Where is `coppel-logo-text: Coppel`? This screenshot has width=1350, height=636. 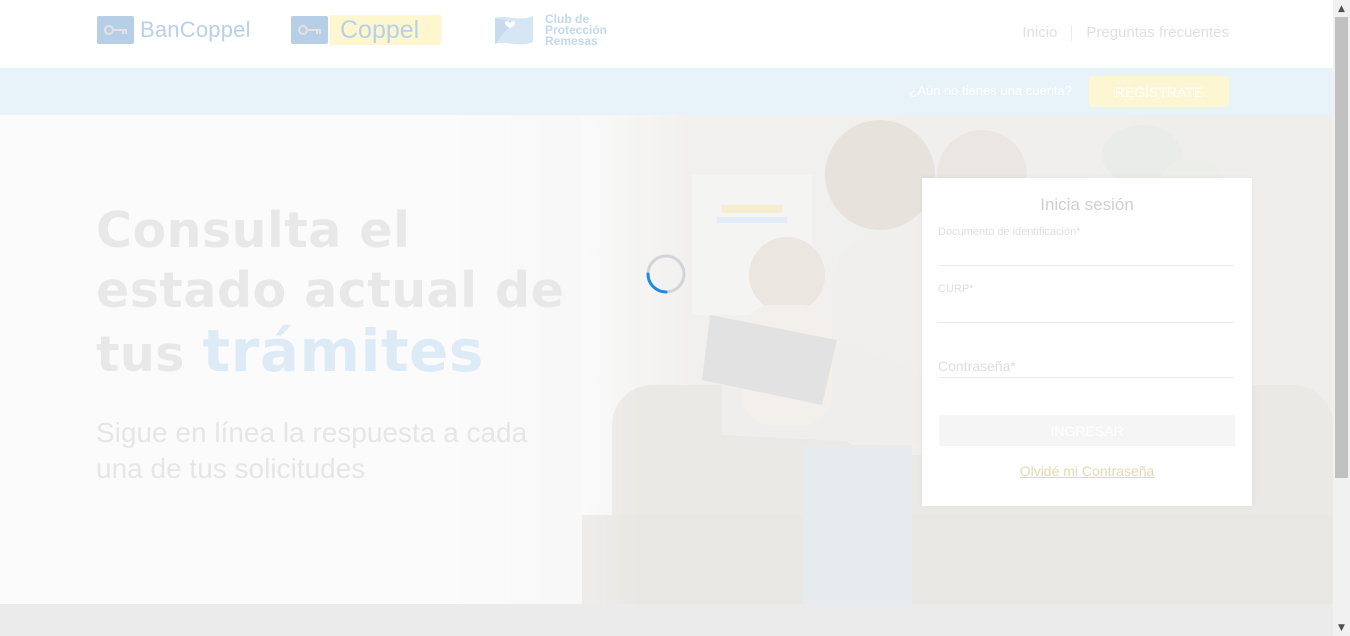 coppel-logo-text: Coppel is located at coordinates (380, 29).